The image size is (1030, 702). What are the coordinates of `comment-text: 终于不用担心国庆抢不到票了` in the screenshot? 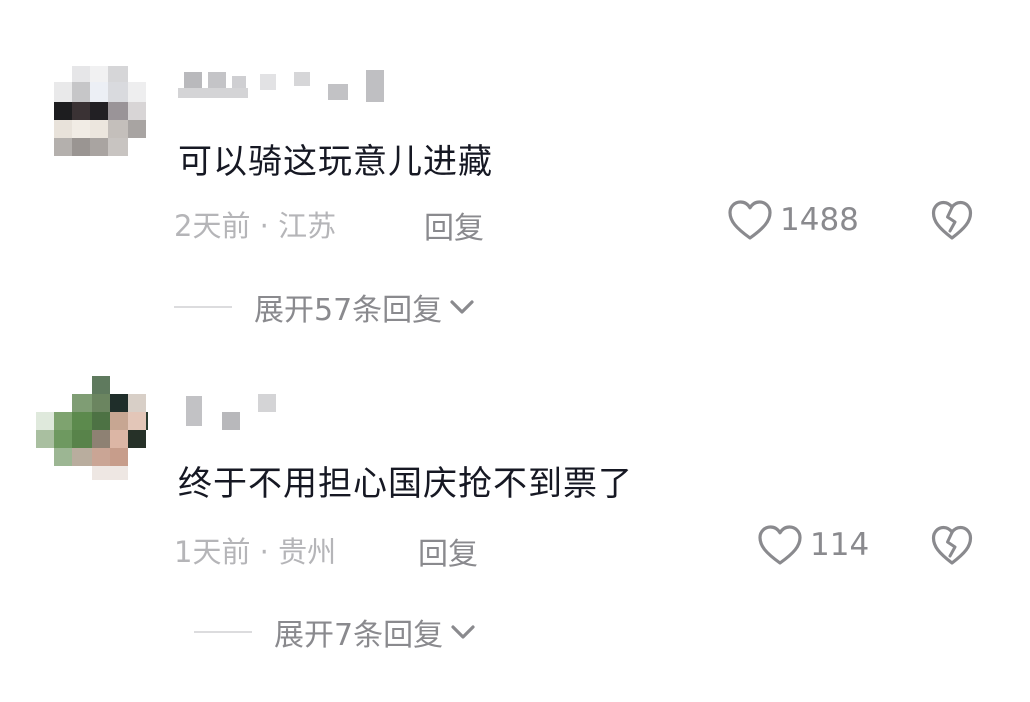 It's located at (405, 484).